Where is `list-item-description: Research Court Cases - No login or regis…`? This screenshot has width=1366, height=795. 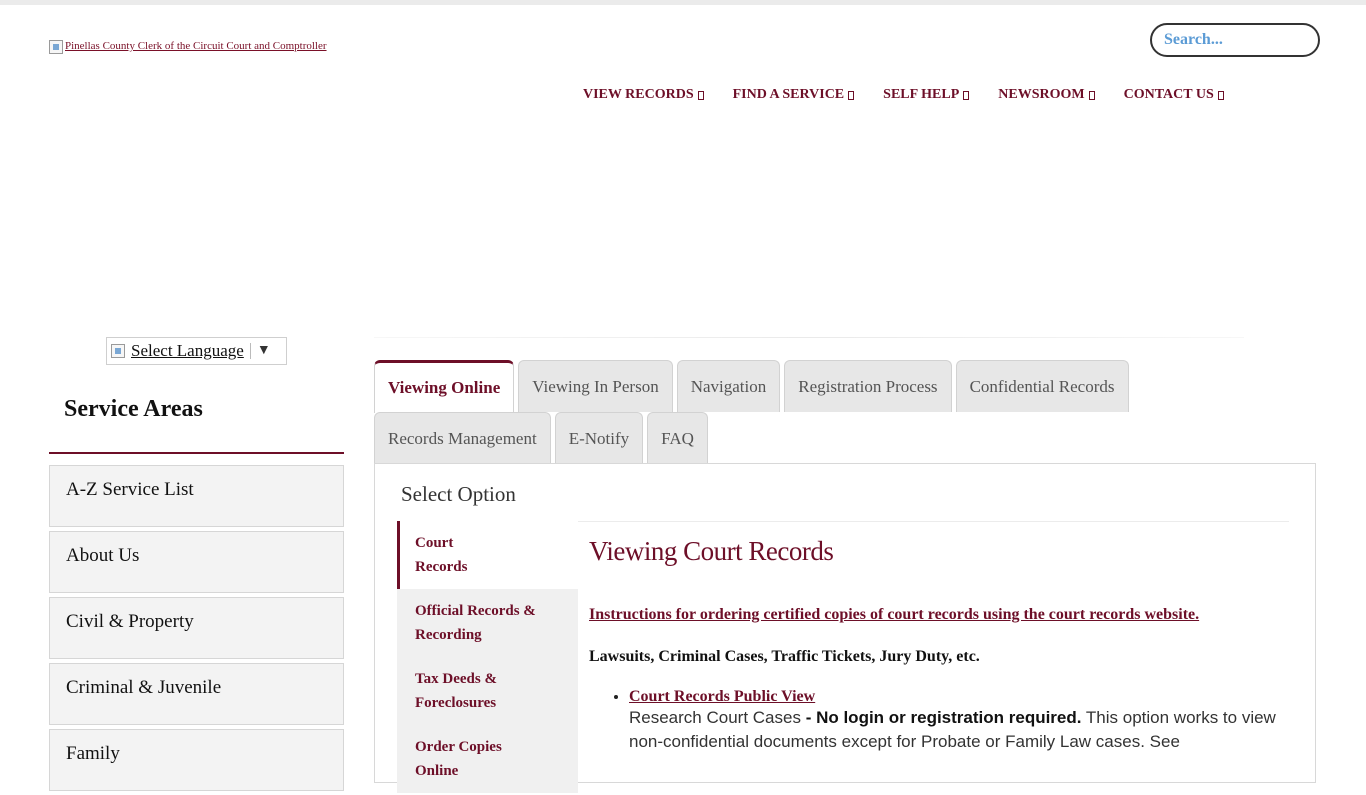
list-item-description: Research Court Cases - No login or regis… is located at coordinates (959, 730).